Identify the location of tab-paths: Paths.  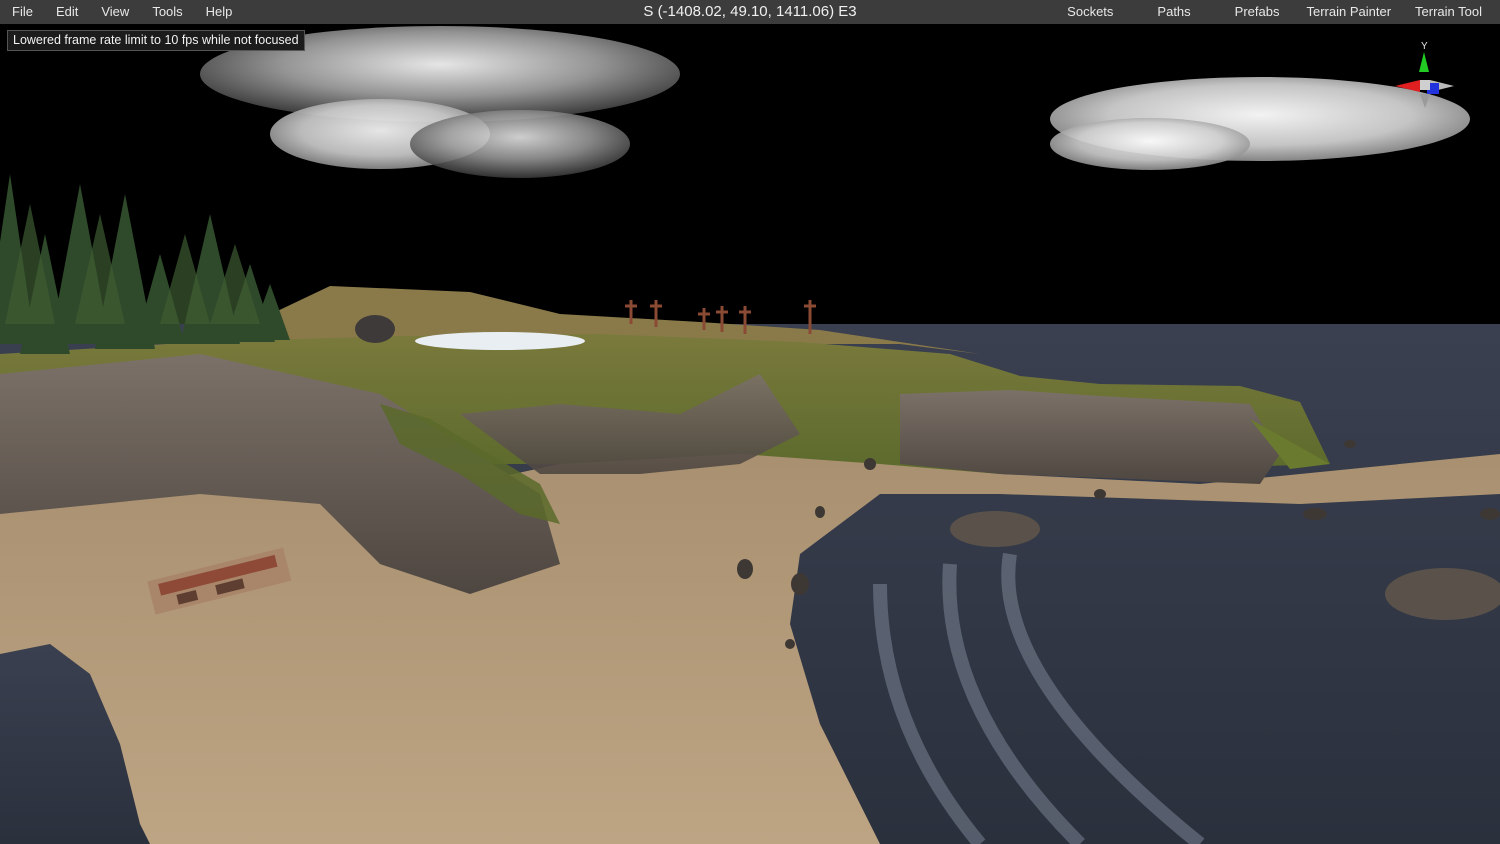
(1173, 12).